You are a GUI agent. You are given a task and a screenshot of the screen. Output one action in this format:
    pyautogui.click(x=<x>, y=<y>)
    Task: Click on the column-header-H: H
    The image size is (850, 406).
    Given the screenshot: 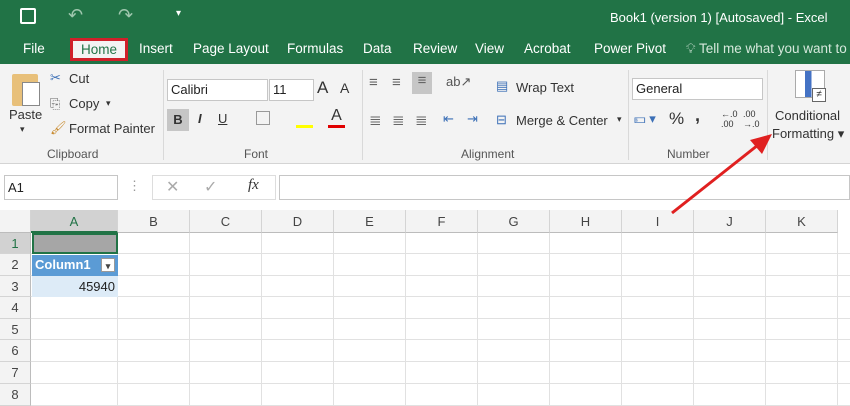 What is the action you would take?
    pyautogui.click(x=586, y=221)
    